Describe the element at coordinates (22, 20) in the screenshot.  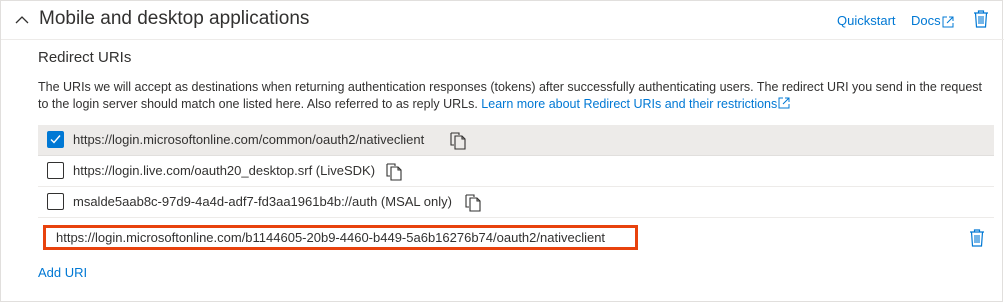
I see `chevron-up-icon` at that location.